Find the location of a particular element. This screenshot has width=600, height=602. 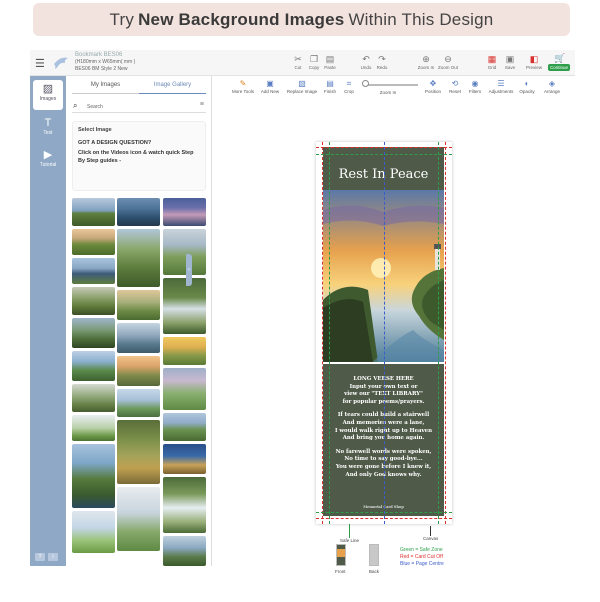

crop-icon: ⌗ is located at coordinates (349, 83).